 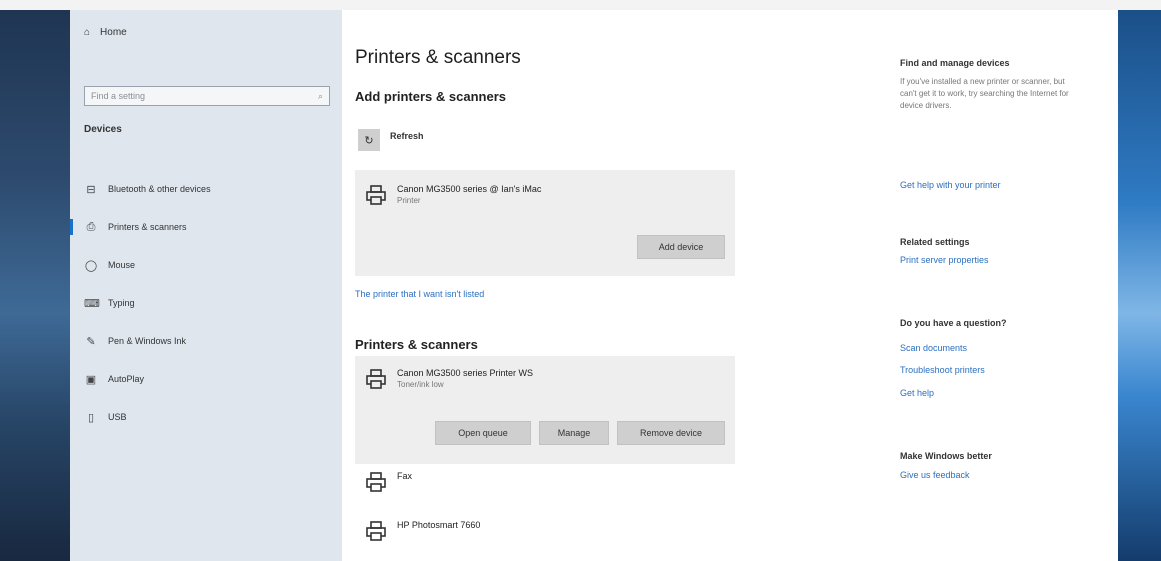 What do you see at coordinates (121, 303) in the screenshot?
I see `sidebar-item-label: Typing` at bounding box center [121, 303].